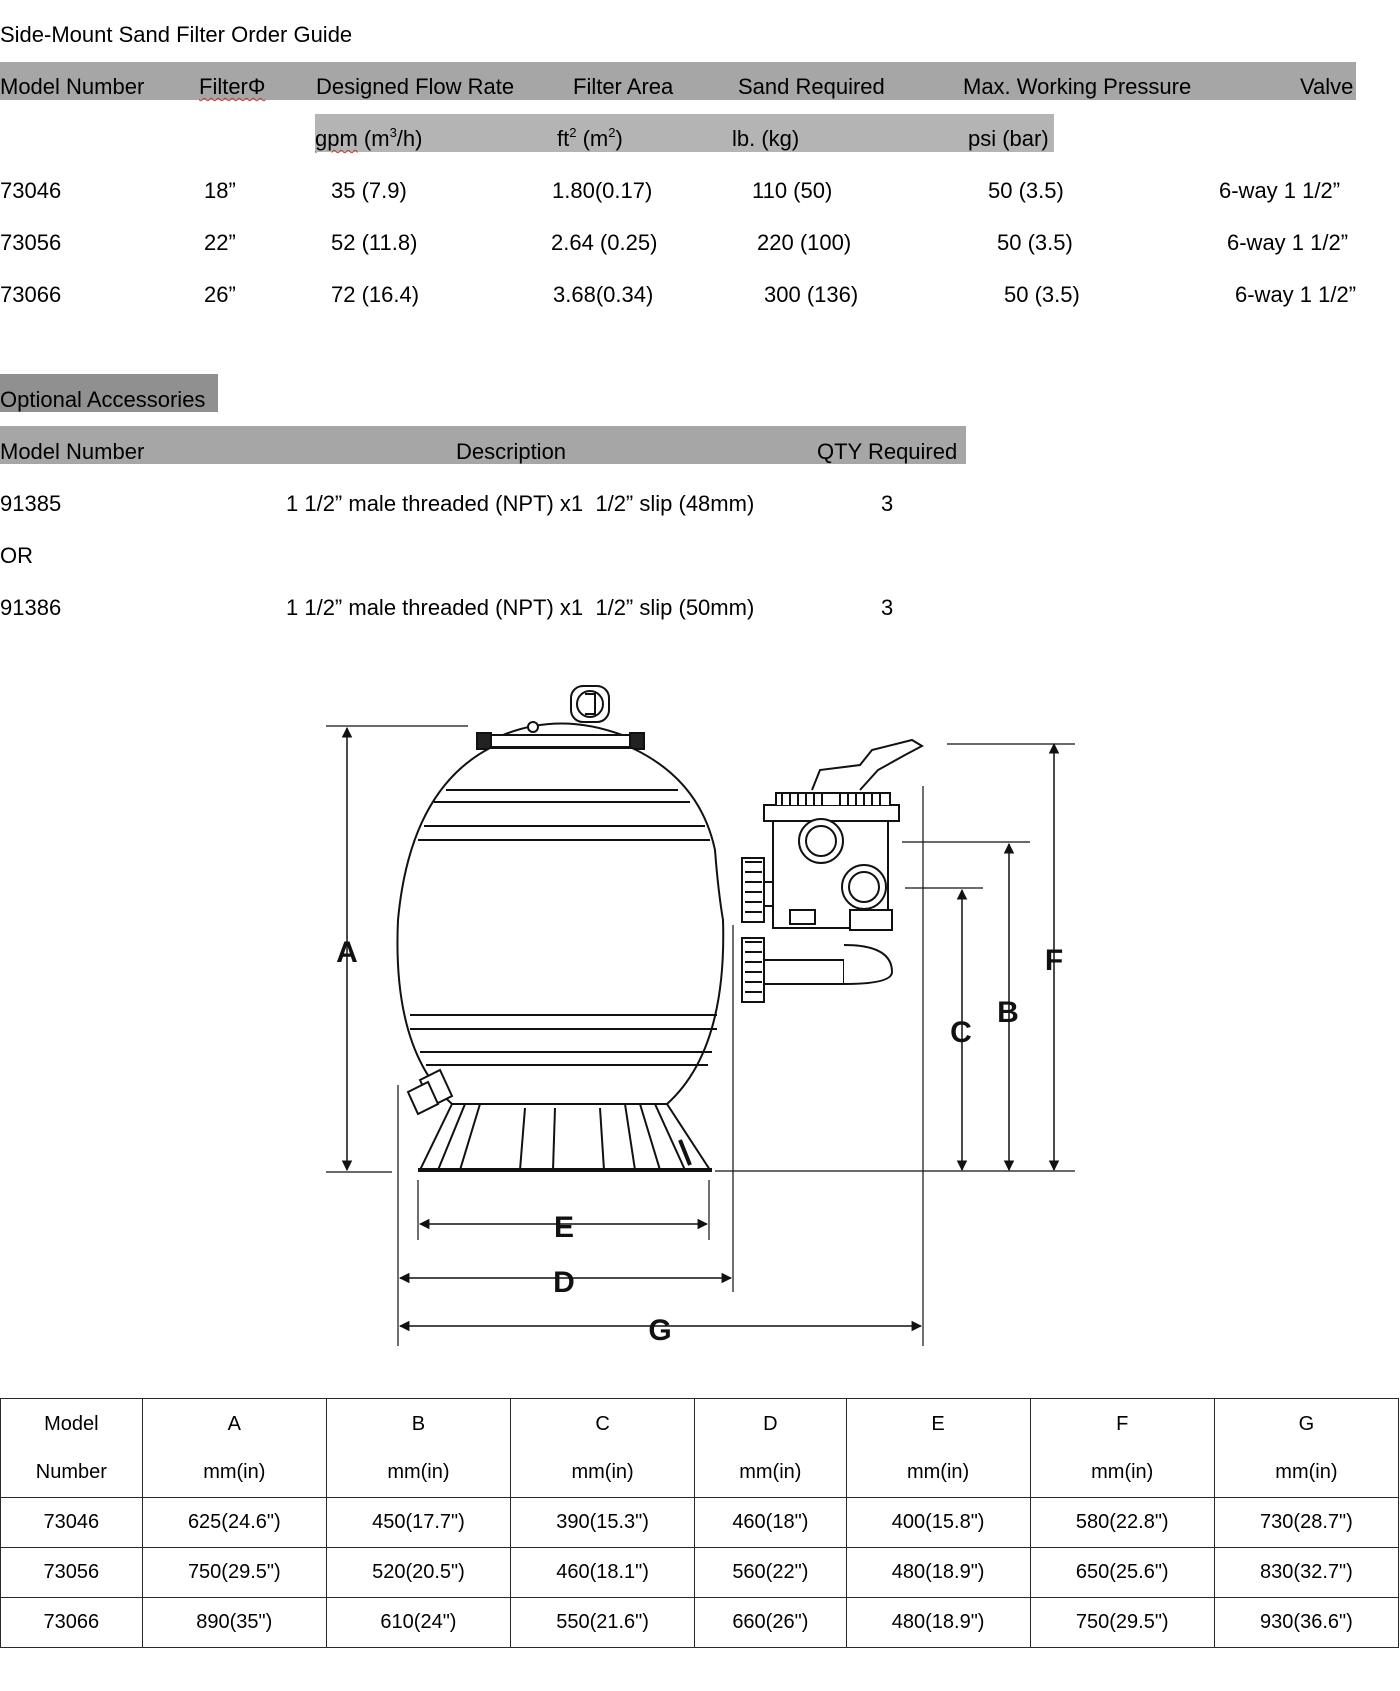  I want to click on filter-base, so click(565, 1137).